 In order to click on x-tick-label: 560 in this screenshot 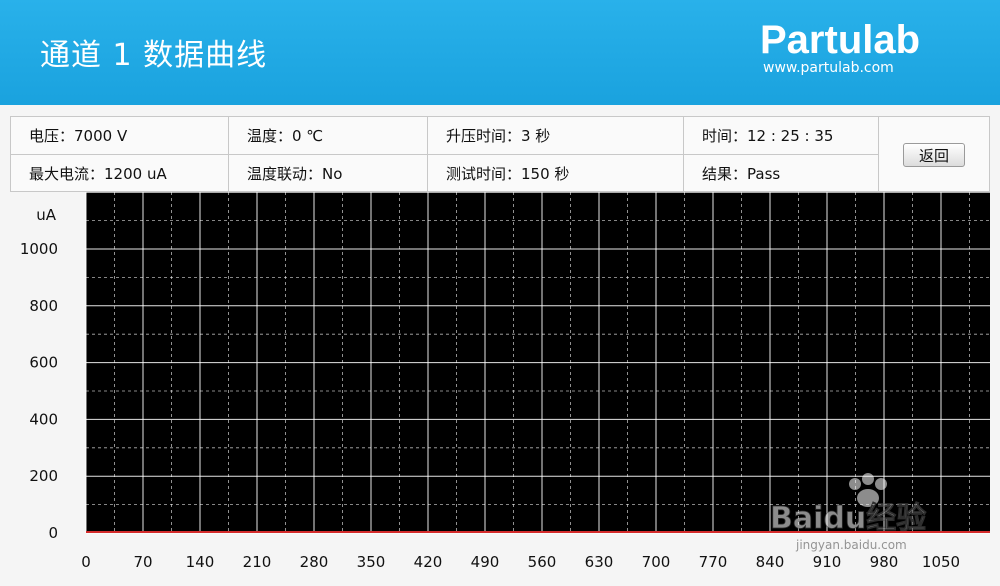, I will do `click(542, 562)`.